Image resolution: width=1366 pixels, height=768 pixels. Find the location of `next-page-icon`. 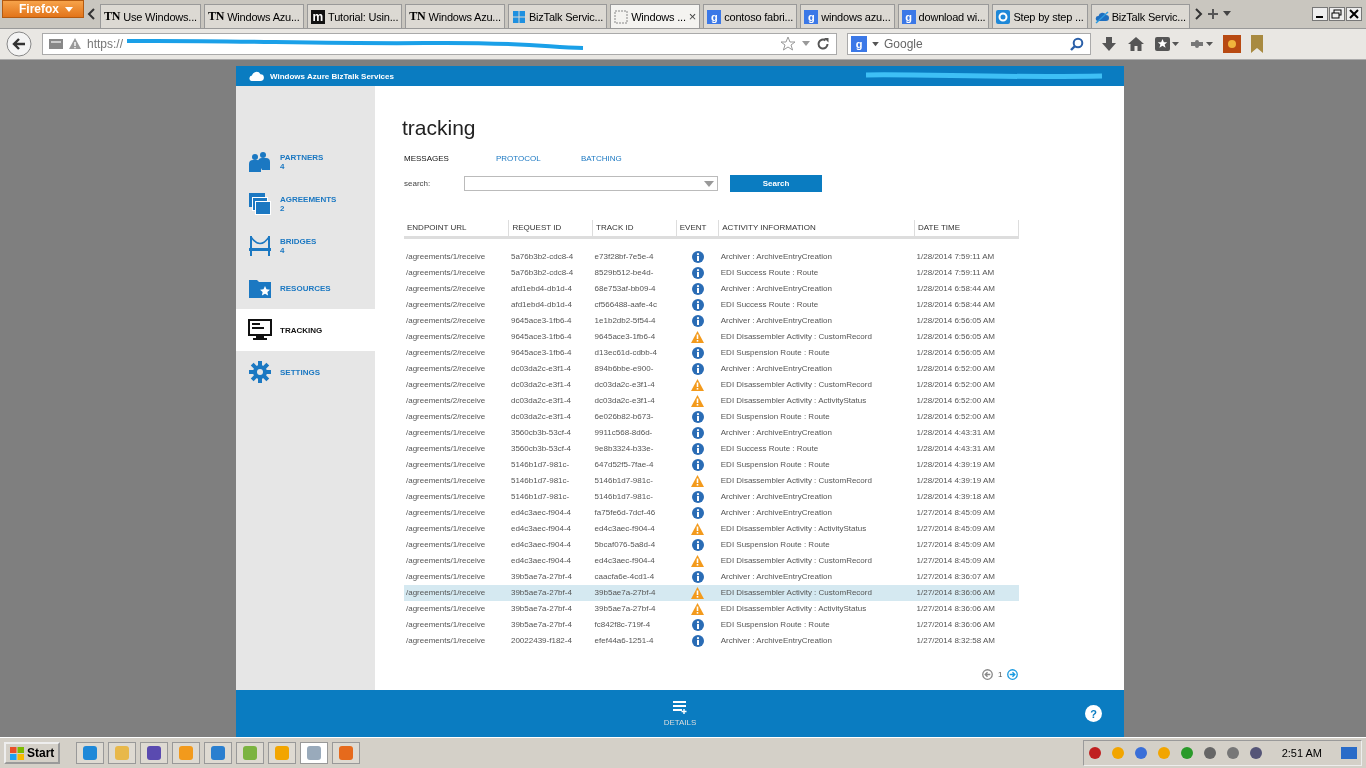

next-page-icon is located at coordinates (1013, 674).